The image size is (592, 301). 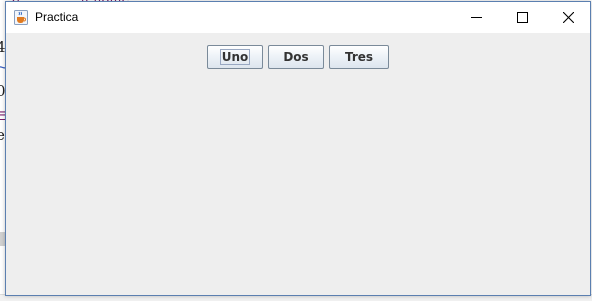 What do you see at coordinates (21, 17) in the screenshot?
I see `java-cup-icon` at bounding box center [21, 17].